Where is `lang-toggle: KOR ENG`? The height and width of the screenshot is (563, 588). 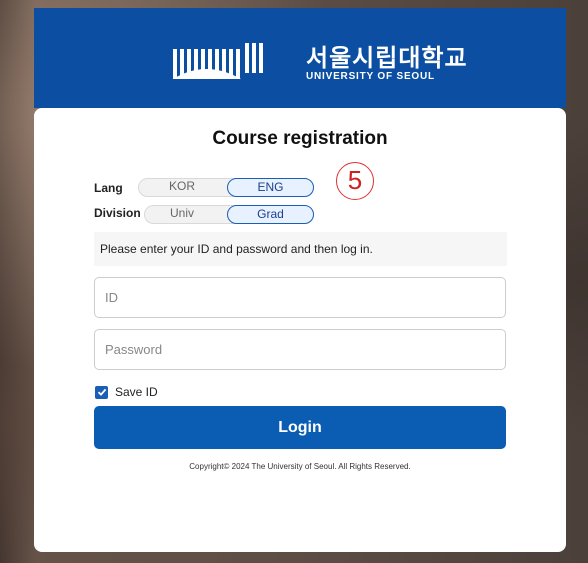 lang-toggle: KOR ENG is located at coordinates (226, 187).